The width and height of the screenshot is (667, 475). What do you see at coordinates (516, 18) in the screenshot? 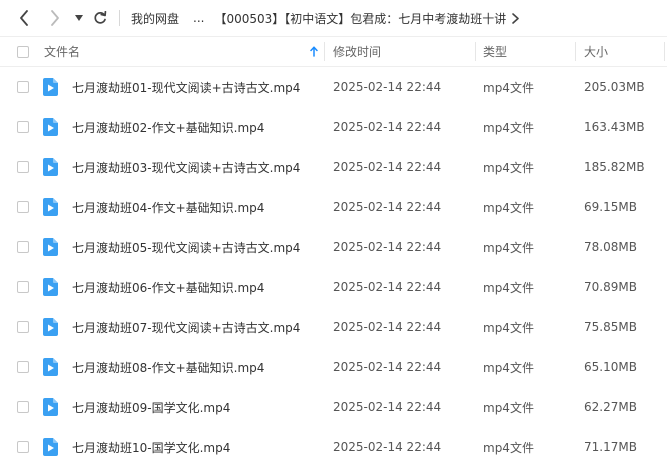
I see `chevron-right-icon` at bounding box center [516, 18].